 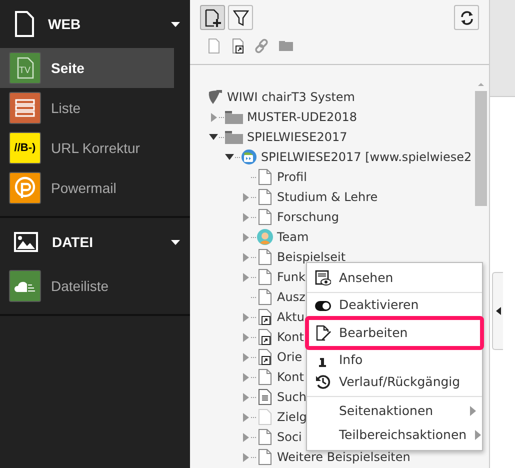 I want to click on menu-item: Deaktivieren, so click(x=394, y=305).